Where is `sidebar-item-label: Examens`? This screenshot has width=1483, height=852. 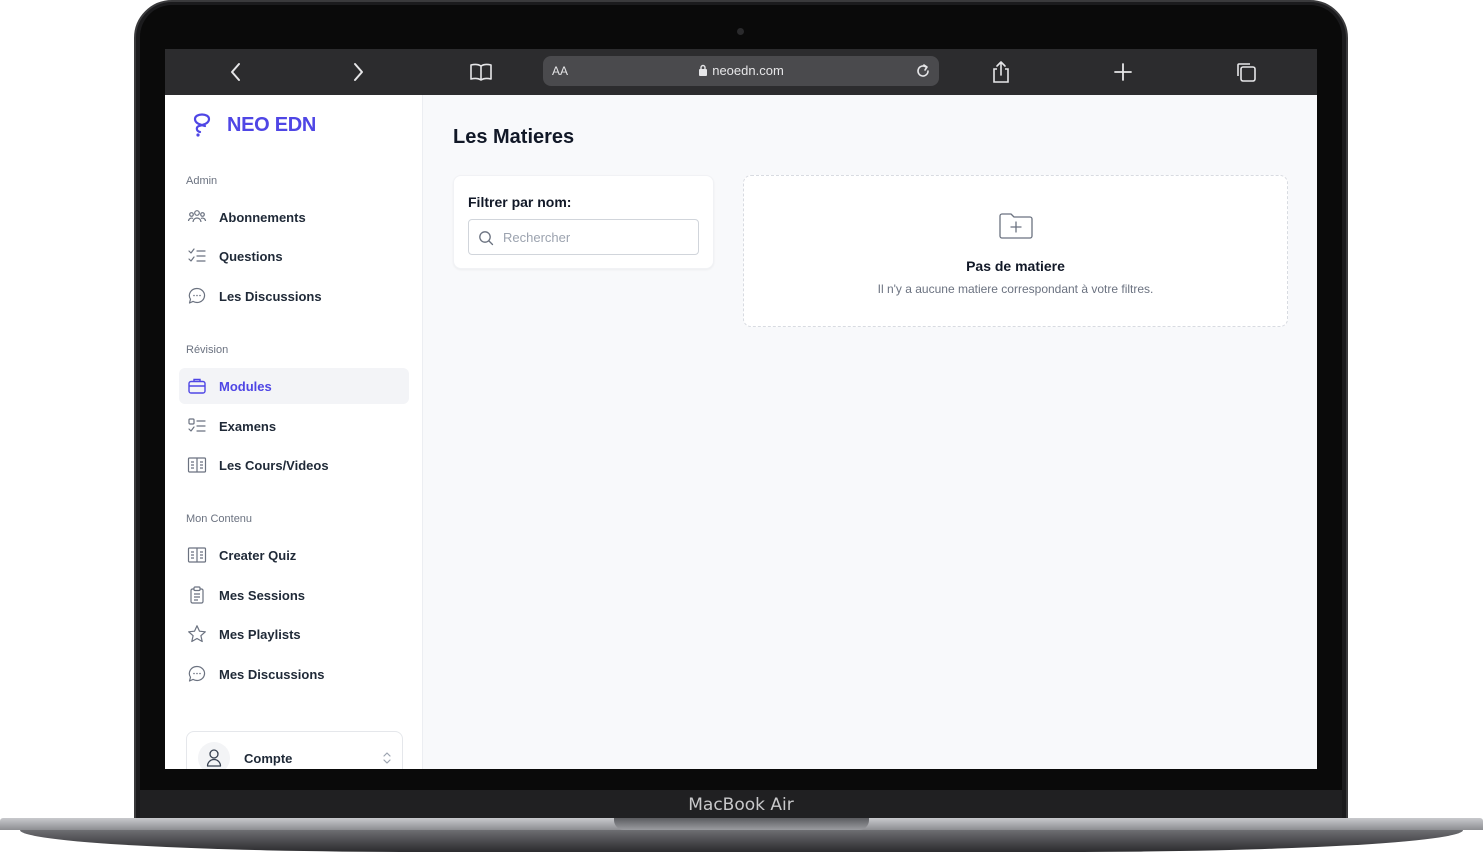
sidebar-item-label: Examens is located at coordinates (248, 426).